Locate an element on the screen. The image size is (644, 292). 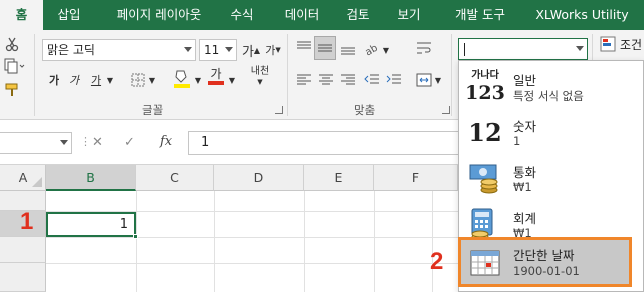
column-header-a: A is located at coordinates (23, 178).